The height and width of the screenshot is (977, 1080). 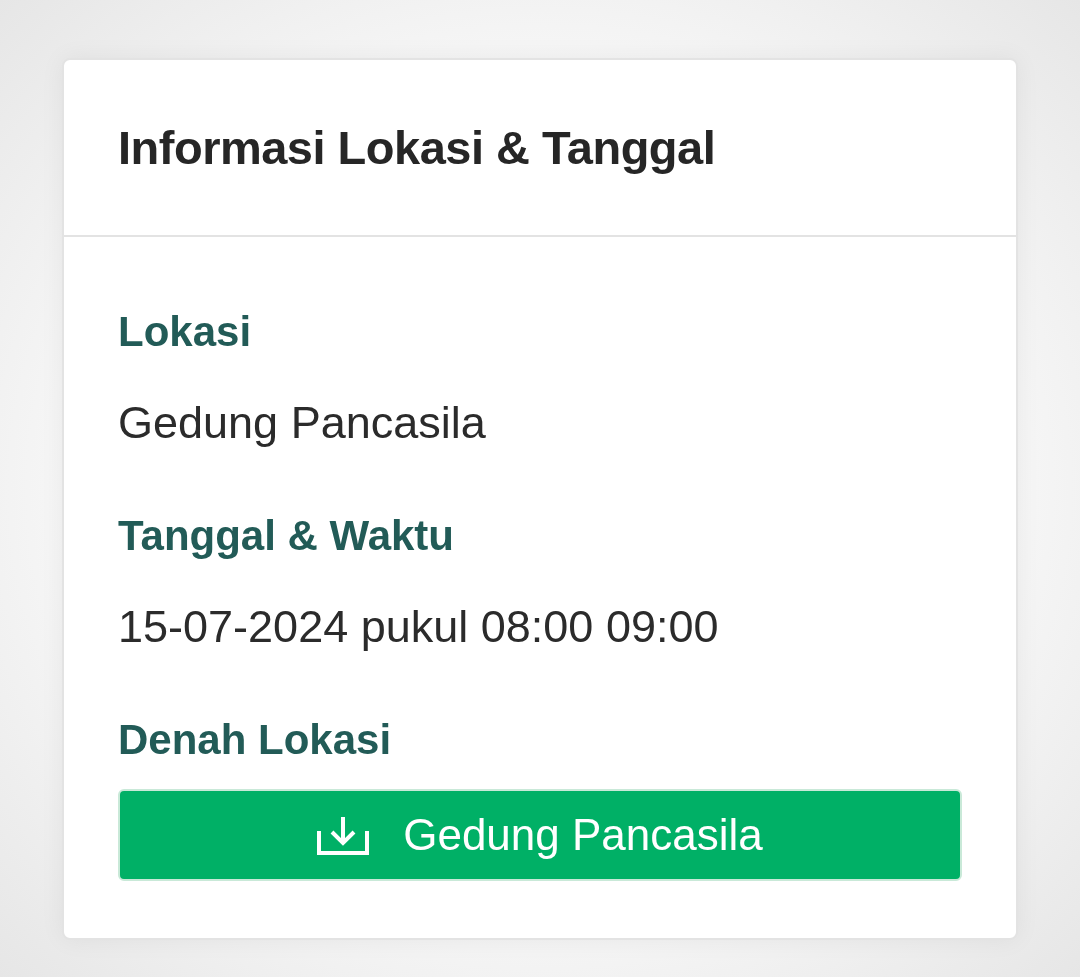 What do you see at coordinates (286, 536) in the screenshot?
I see `section-heading: Tanggal & Waktu` at bounding box center [286, 536].